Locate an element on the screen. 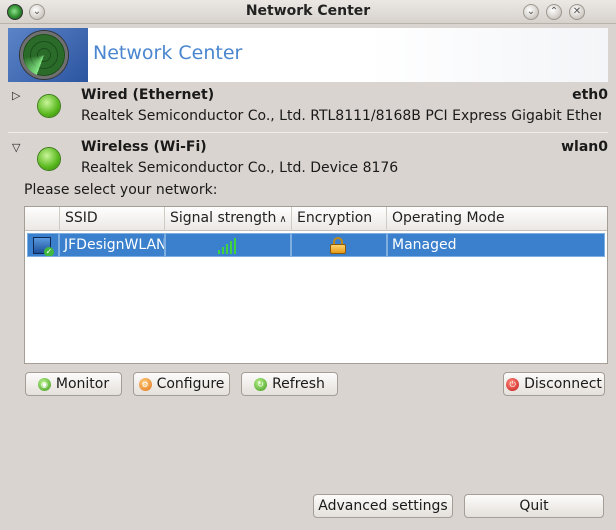 The width and height of the screenshot is (616, 530). collapse-arrow-icon: ▽ is located at coordinates (16, 147).